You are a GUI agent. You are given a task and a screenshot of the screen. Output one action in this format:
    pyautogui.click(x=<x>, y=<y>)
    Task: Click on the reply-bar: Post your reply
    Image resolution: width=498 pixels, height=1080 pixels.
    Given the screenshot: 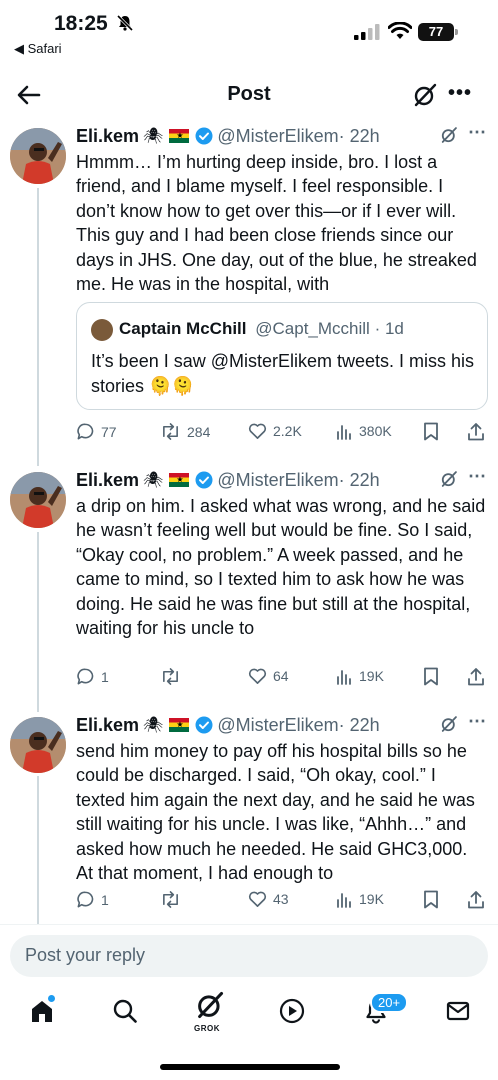 What is the action you would take?
    pyautogui.click(x=249, y=955)
    